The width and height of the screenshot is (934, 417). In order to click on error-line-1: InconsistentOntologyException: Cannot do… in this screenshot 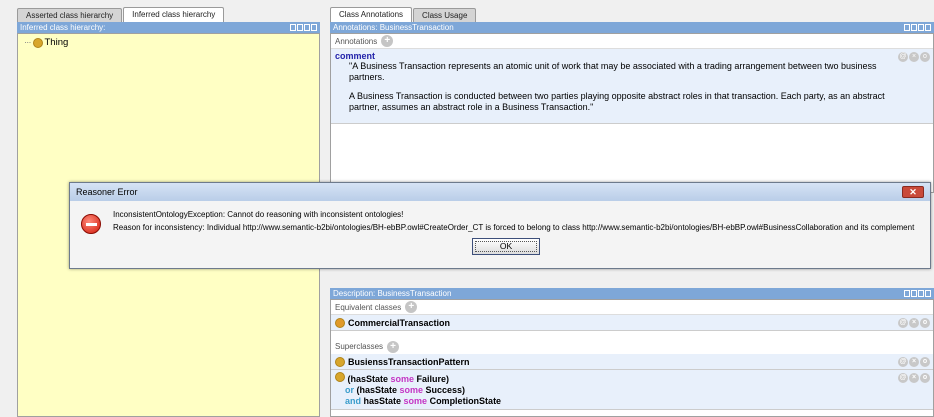, I will do `click(258, 214)`.